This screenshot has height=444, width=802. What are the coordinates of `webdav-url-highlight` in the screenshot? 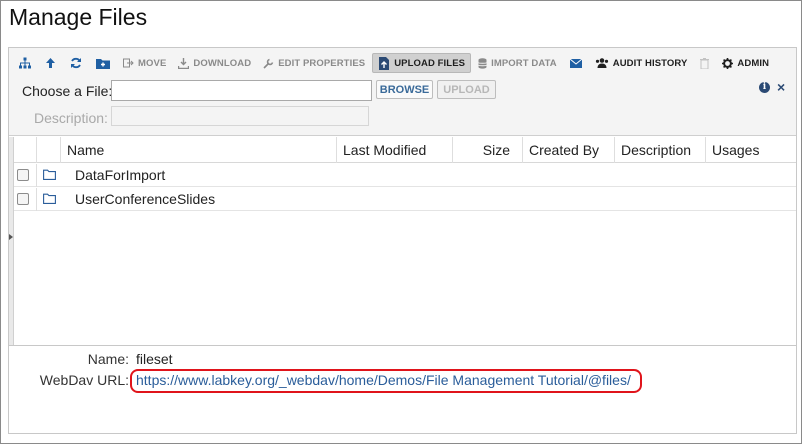 It's located at (386, 381).